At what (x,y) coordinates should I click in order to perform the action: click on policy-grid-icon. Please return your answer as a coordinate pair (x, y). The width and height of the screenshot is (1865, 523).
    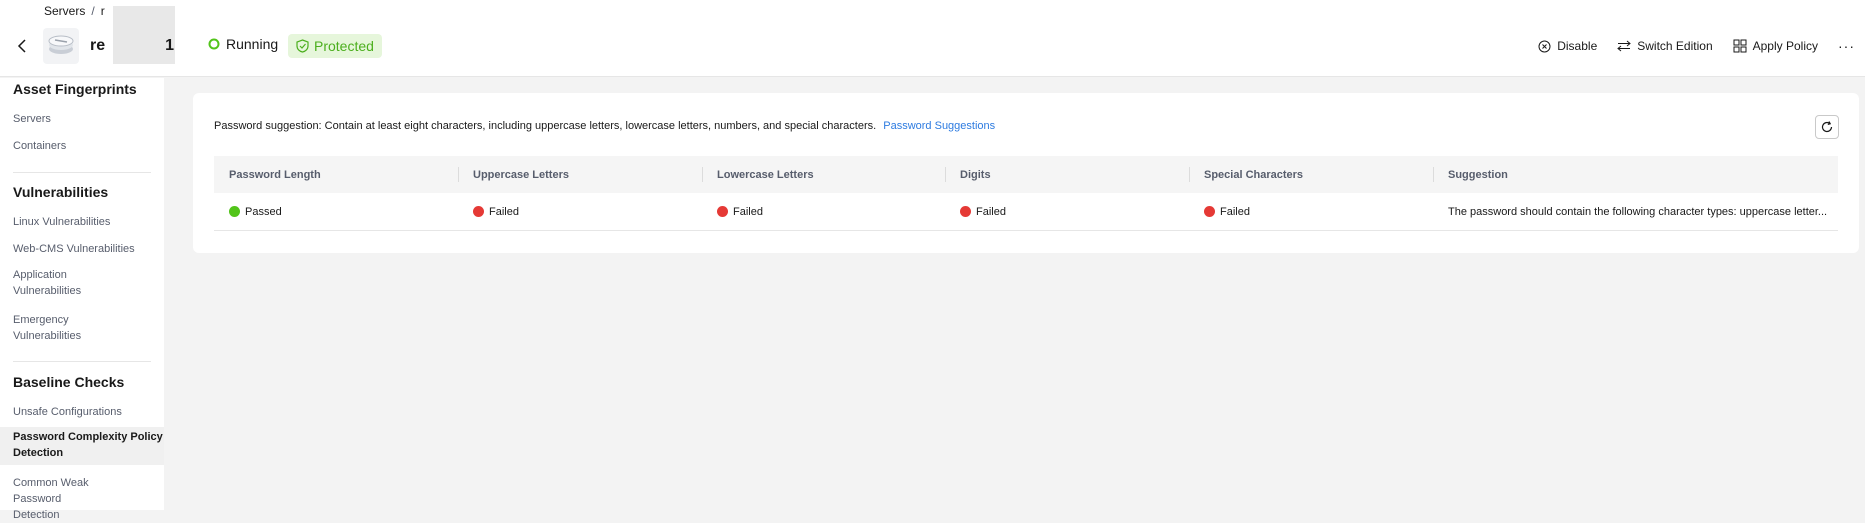
    Looking at the image, I should click on (1740, 46).